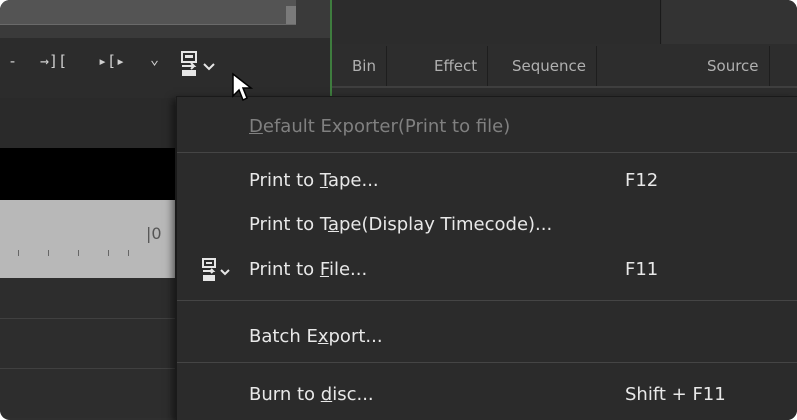 The height and width of the screenshot is (420, 797). Describe the element at coordinates (87, 123) in the screenshot. I see `track-header-row` at that location.